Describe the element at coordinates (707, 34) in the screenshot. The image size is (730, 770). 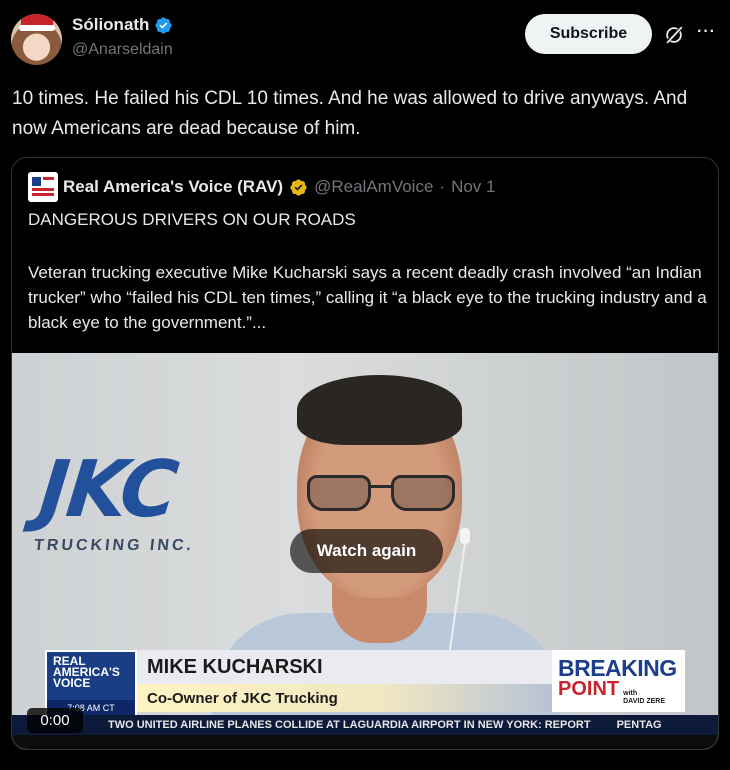
I see `more-options-icon: ···` at that location.